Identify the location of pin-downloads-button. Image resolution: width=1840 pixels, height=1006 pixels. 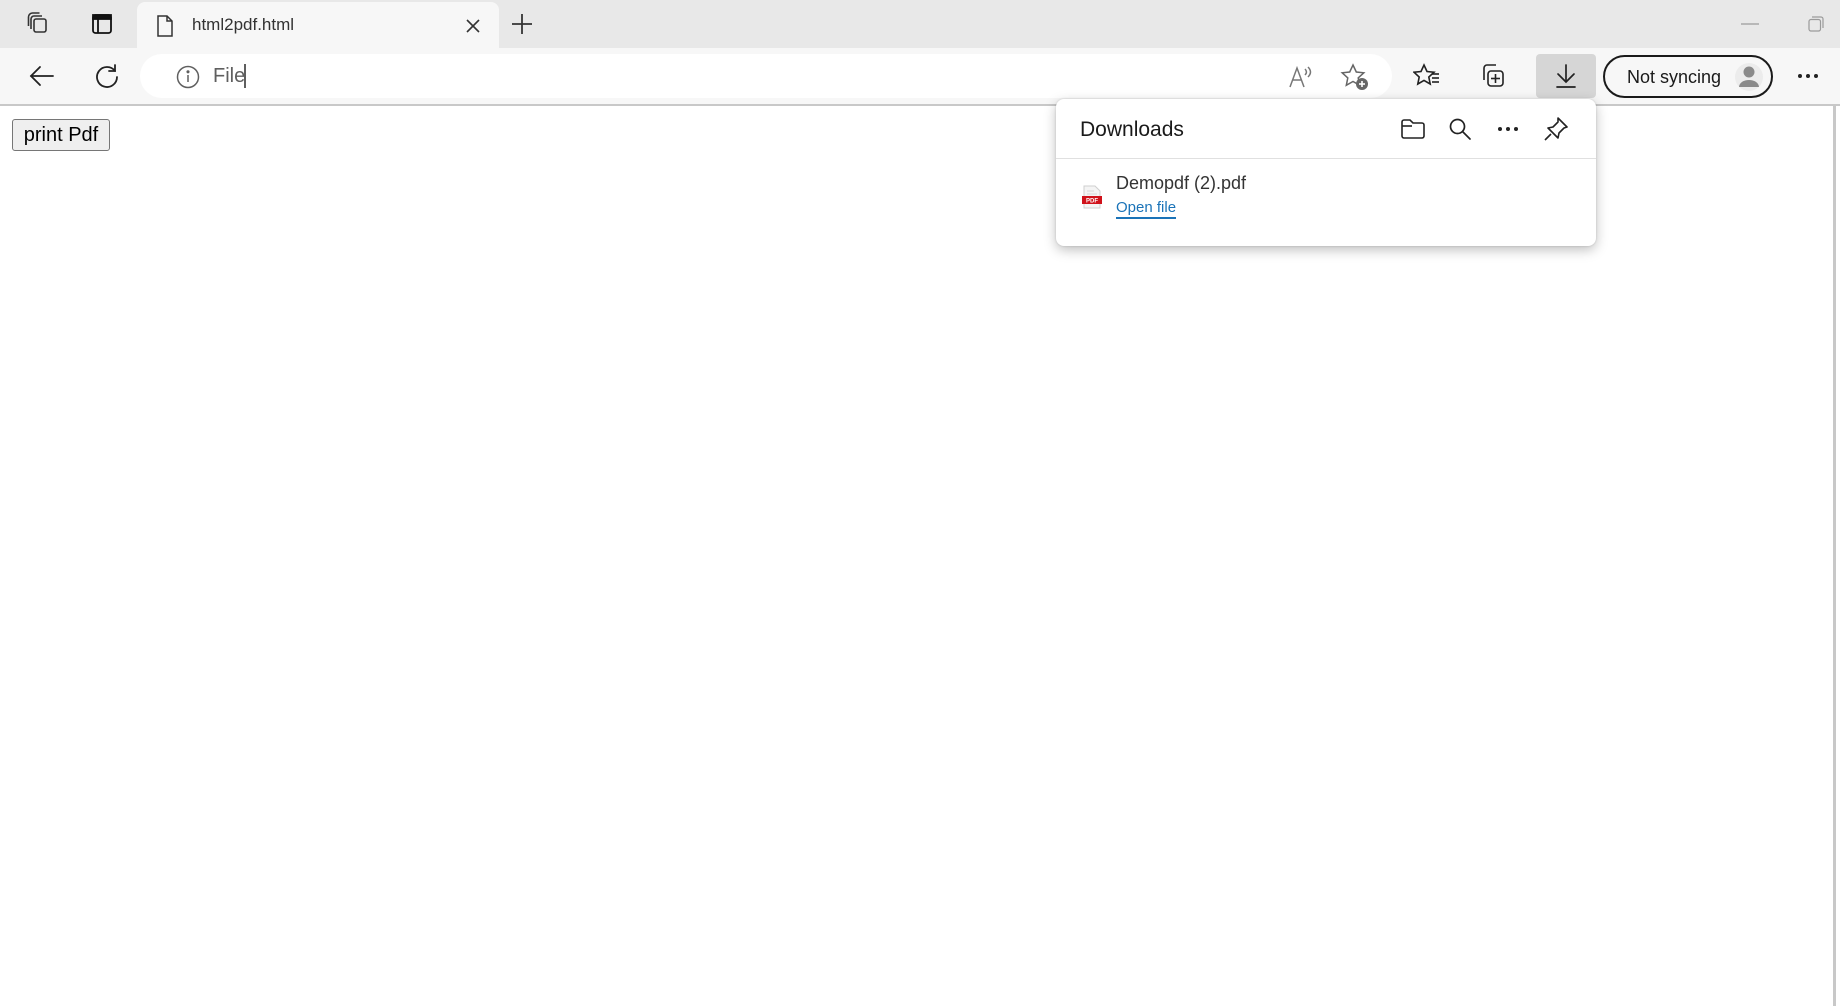
(1556, 129).